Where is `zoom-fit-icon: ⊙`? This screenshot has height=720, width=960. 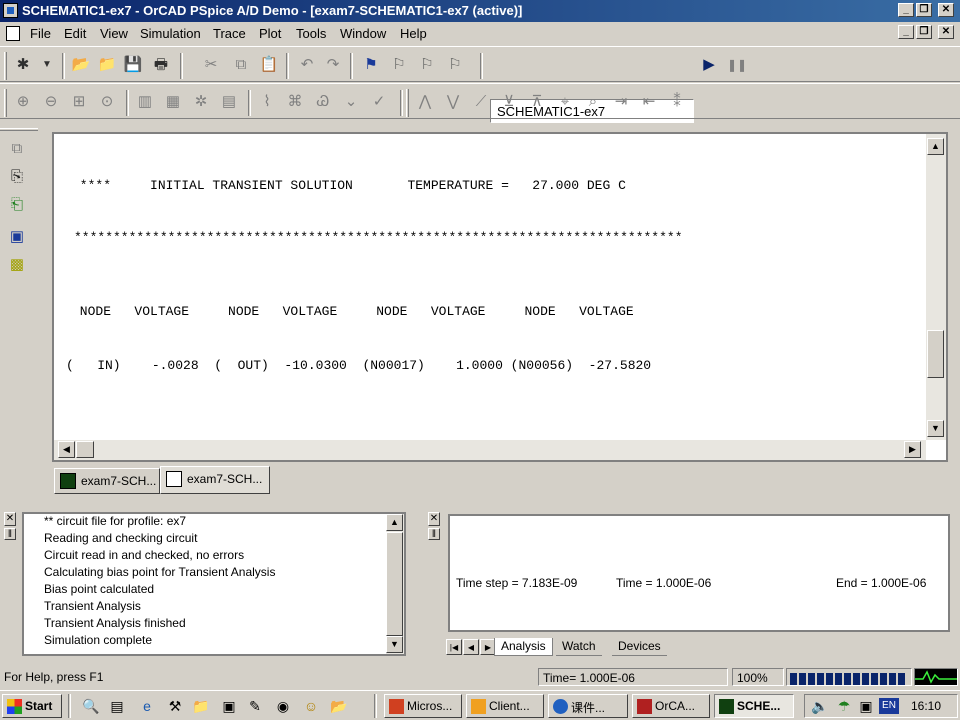
zoom-fit-icon: ⊙ is located at coordinates (107, 102).